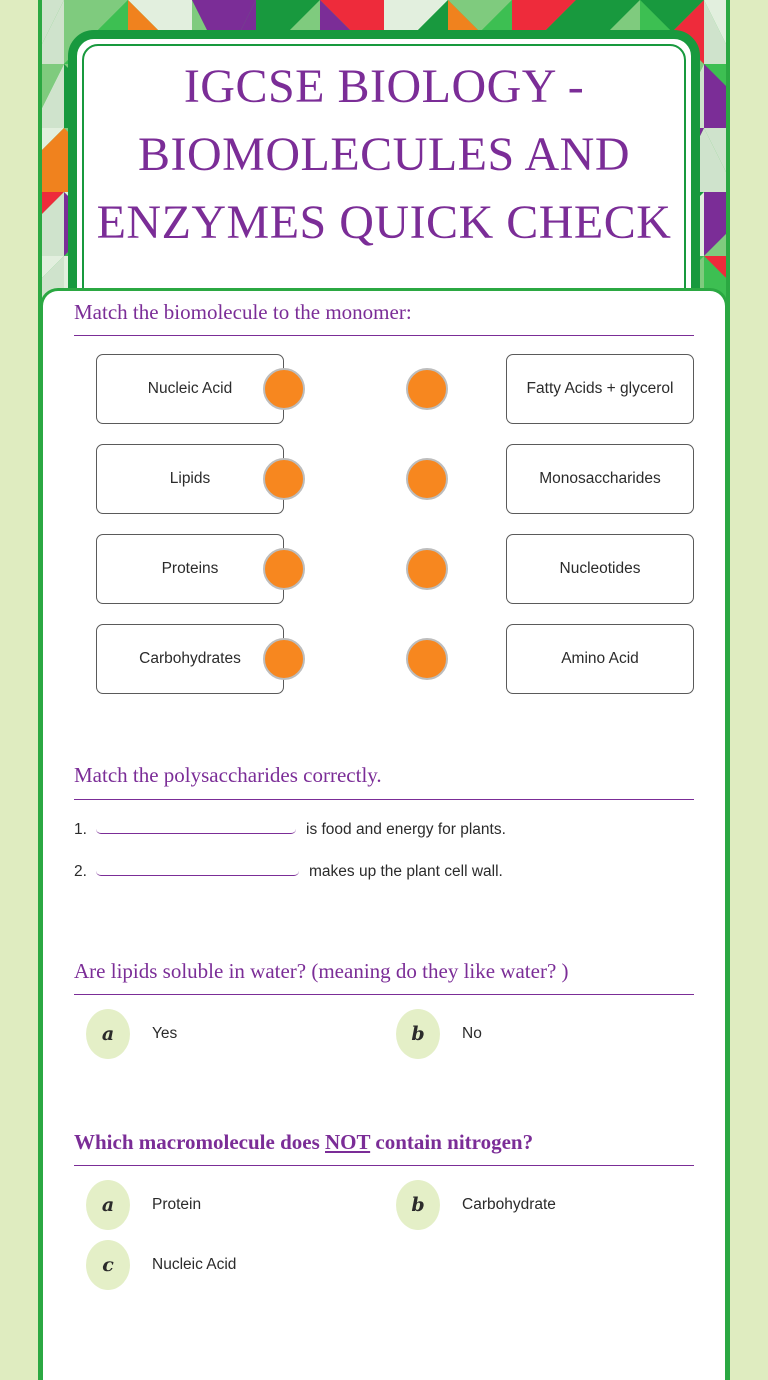 This screenshot has width=768, height=1380. I want to click on choice-grid: a Protein b Carbohydrate c Nucleic Acid, so click(384, 1240).